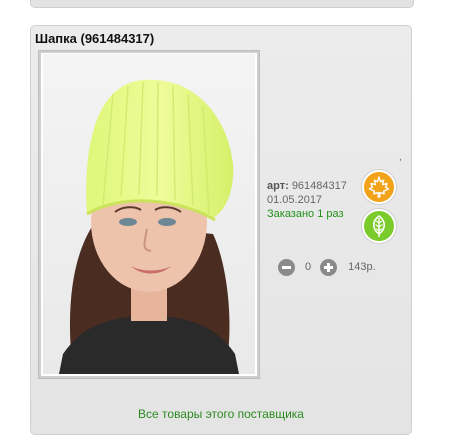  Describe the element at coordinates (286, 267) in the screenshot. I see `minus-icon` at that location.